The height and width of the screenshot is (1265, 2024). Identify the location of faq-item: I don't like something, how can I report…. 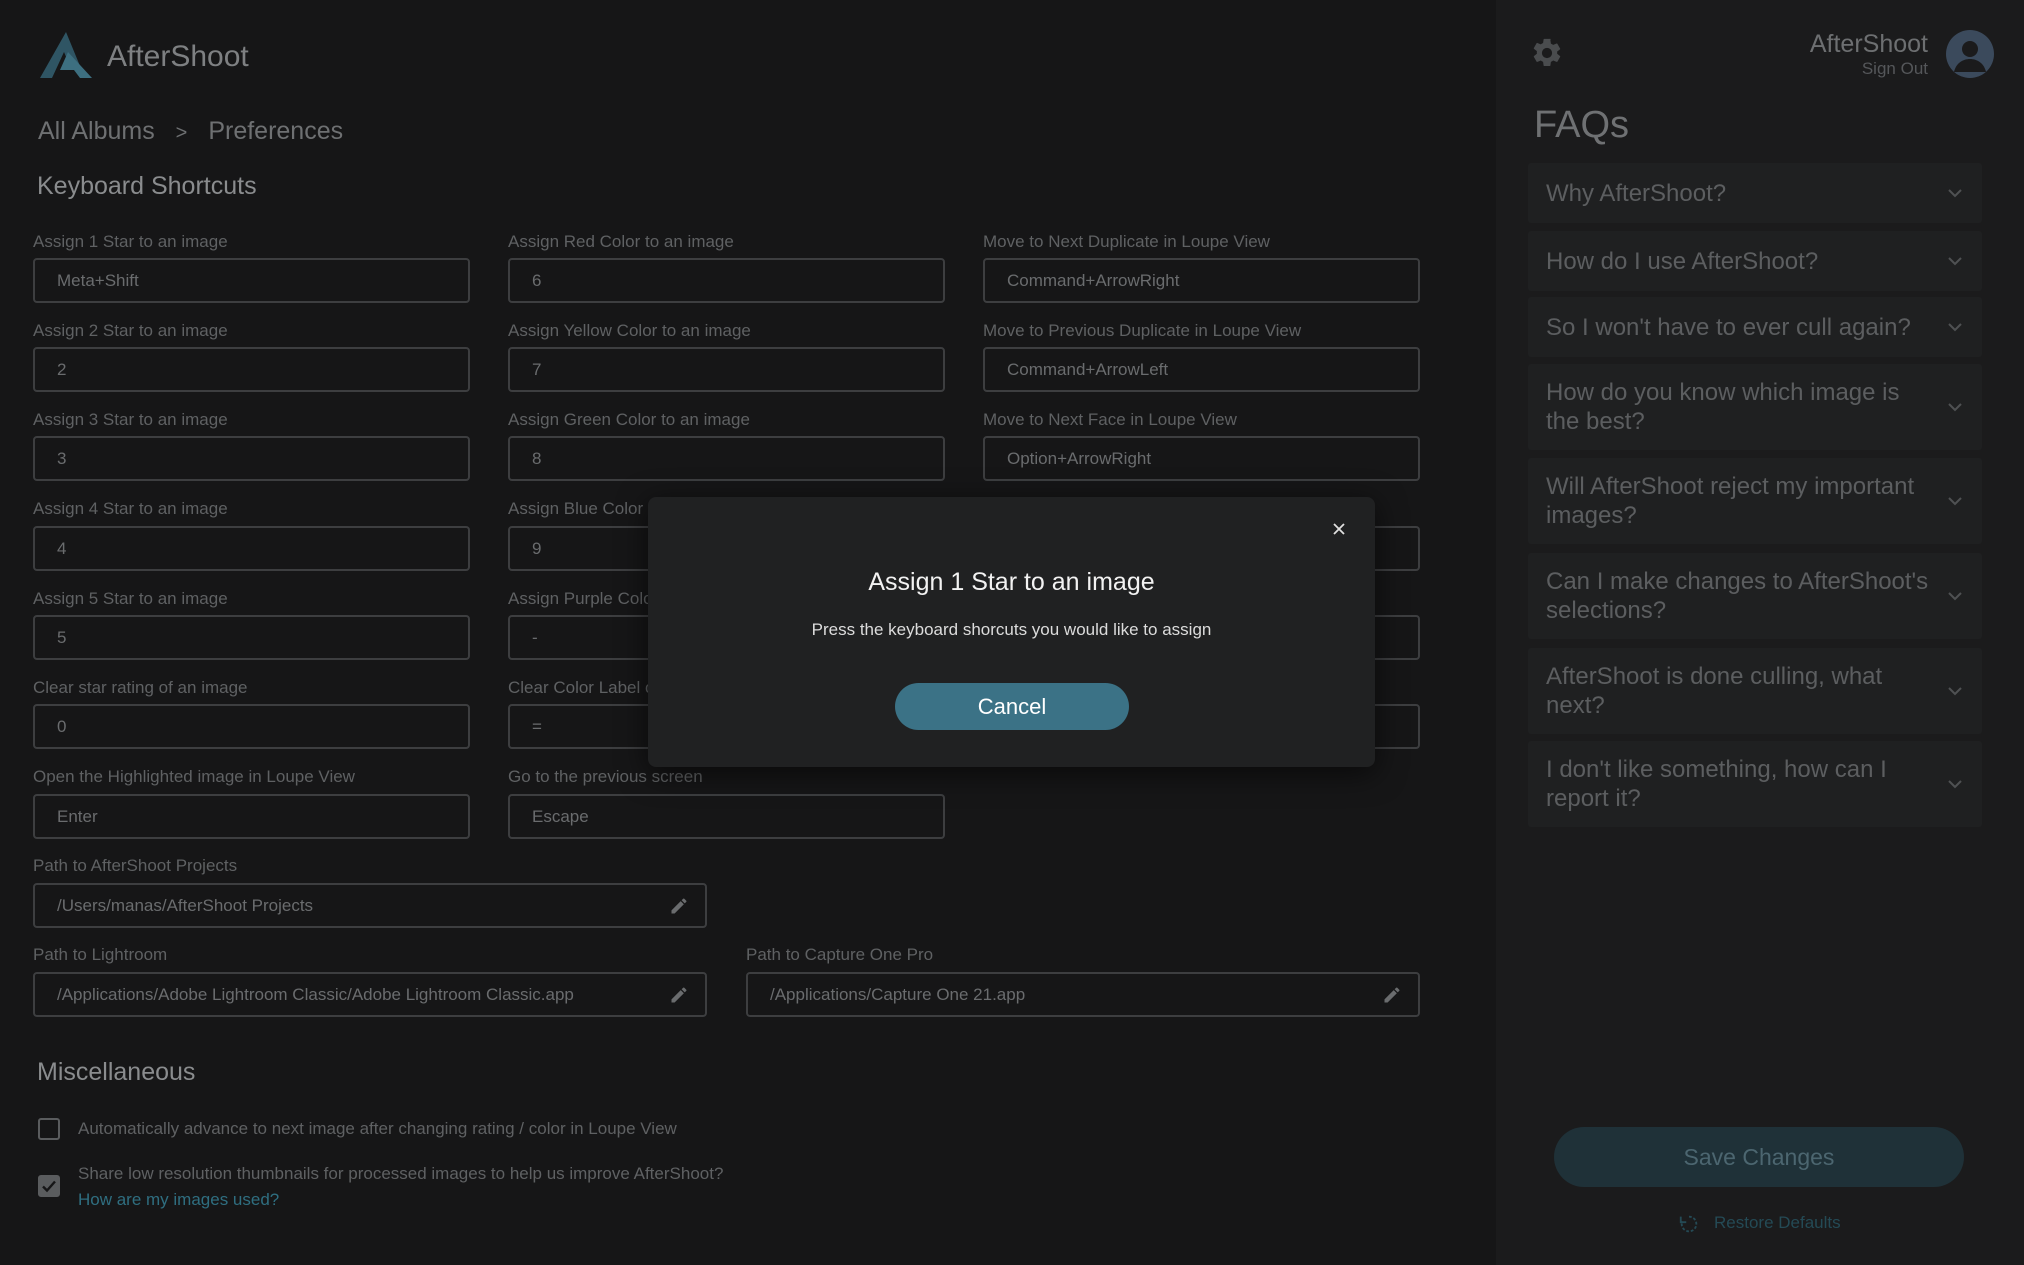
(1755, 784).